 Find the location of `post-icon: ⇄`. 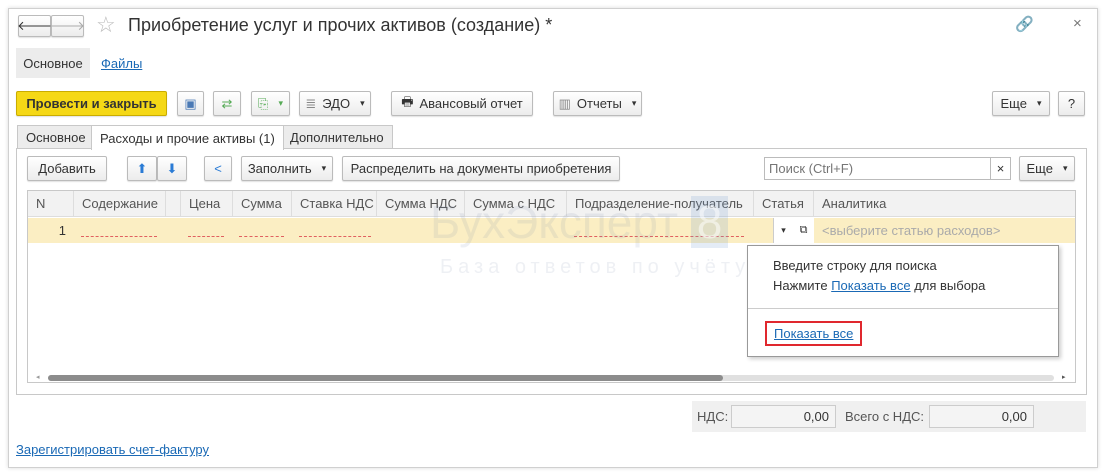

post-icon: ⇄ is located at coordinates (227, 103).